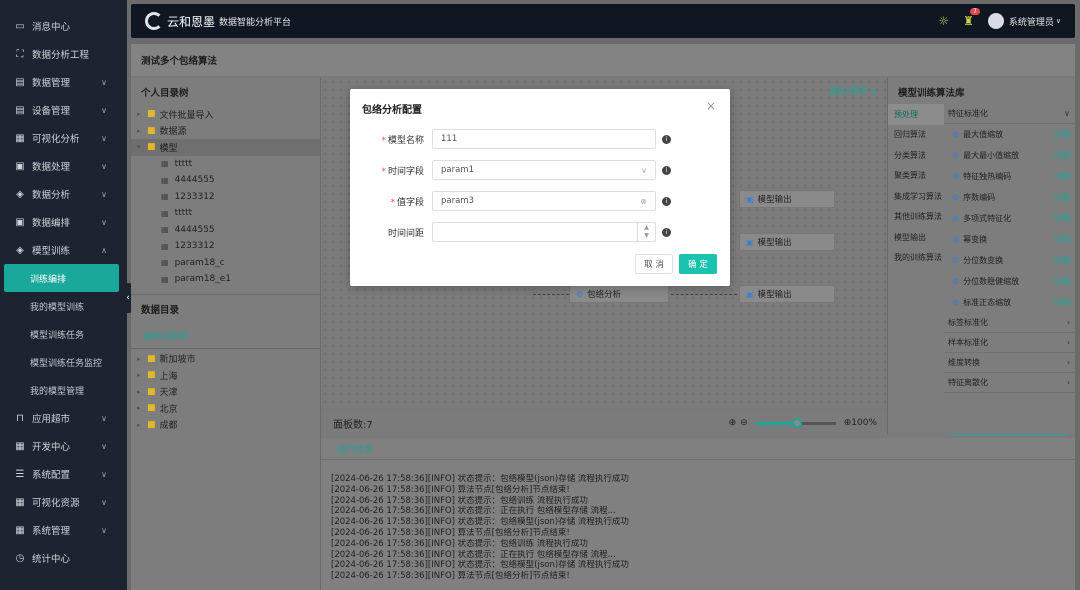 Image resolution: width=1080 pixels, height=590 pixels. I want to click on zoom-slider, so click(795, 422).